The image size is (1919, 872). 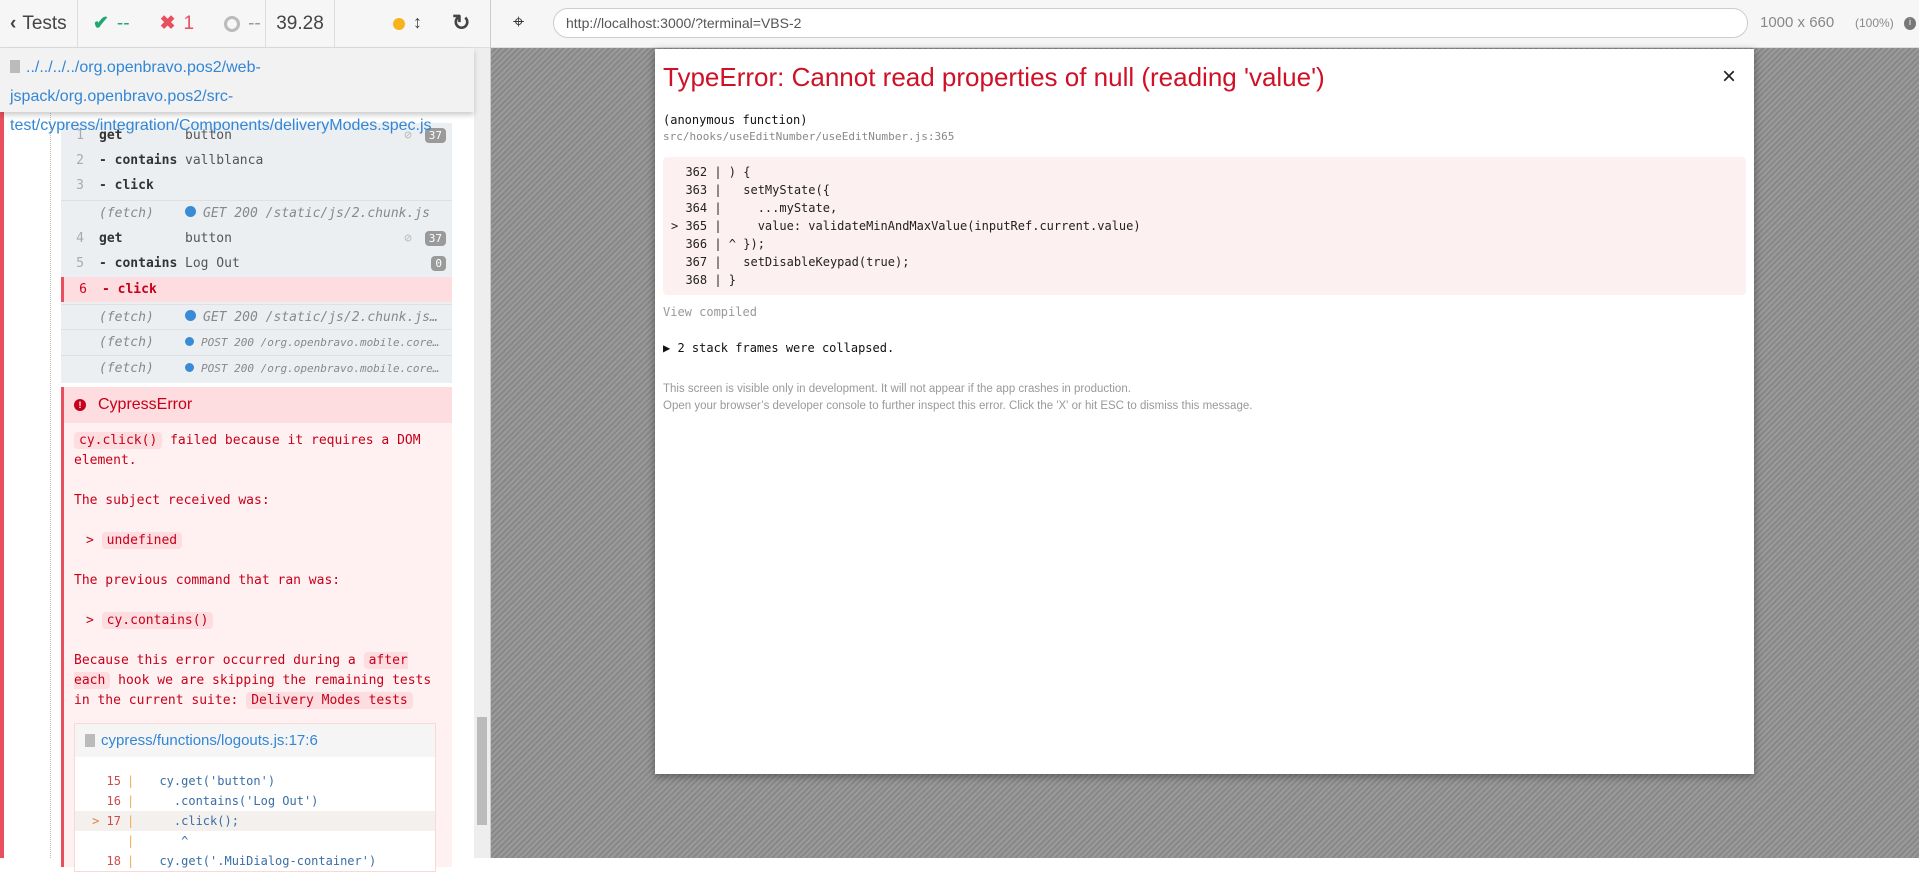 I want to click on code-frame-line: 16 | .contains('Log Out'), so click(x=255, y=801).